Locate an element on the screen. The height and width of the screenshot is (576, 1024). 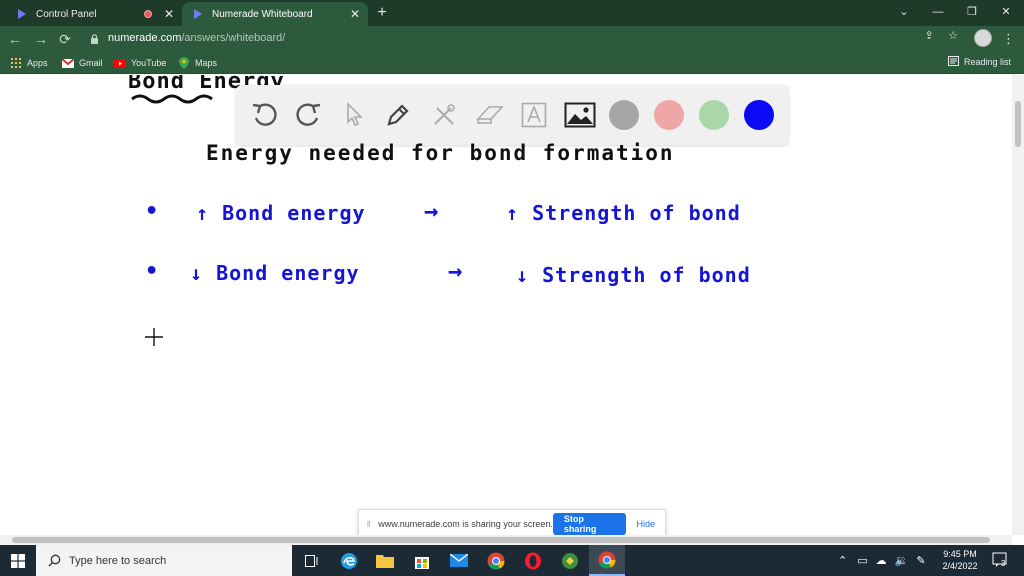
share-icon: ⇪ is located at coordinates (929, 36).